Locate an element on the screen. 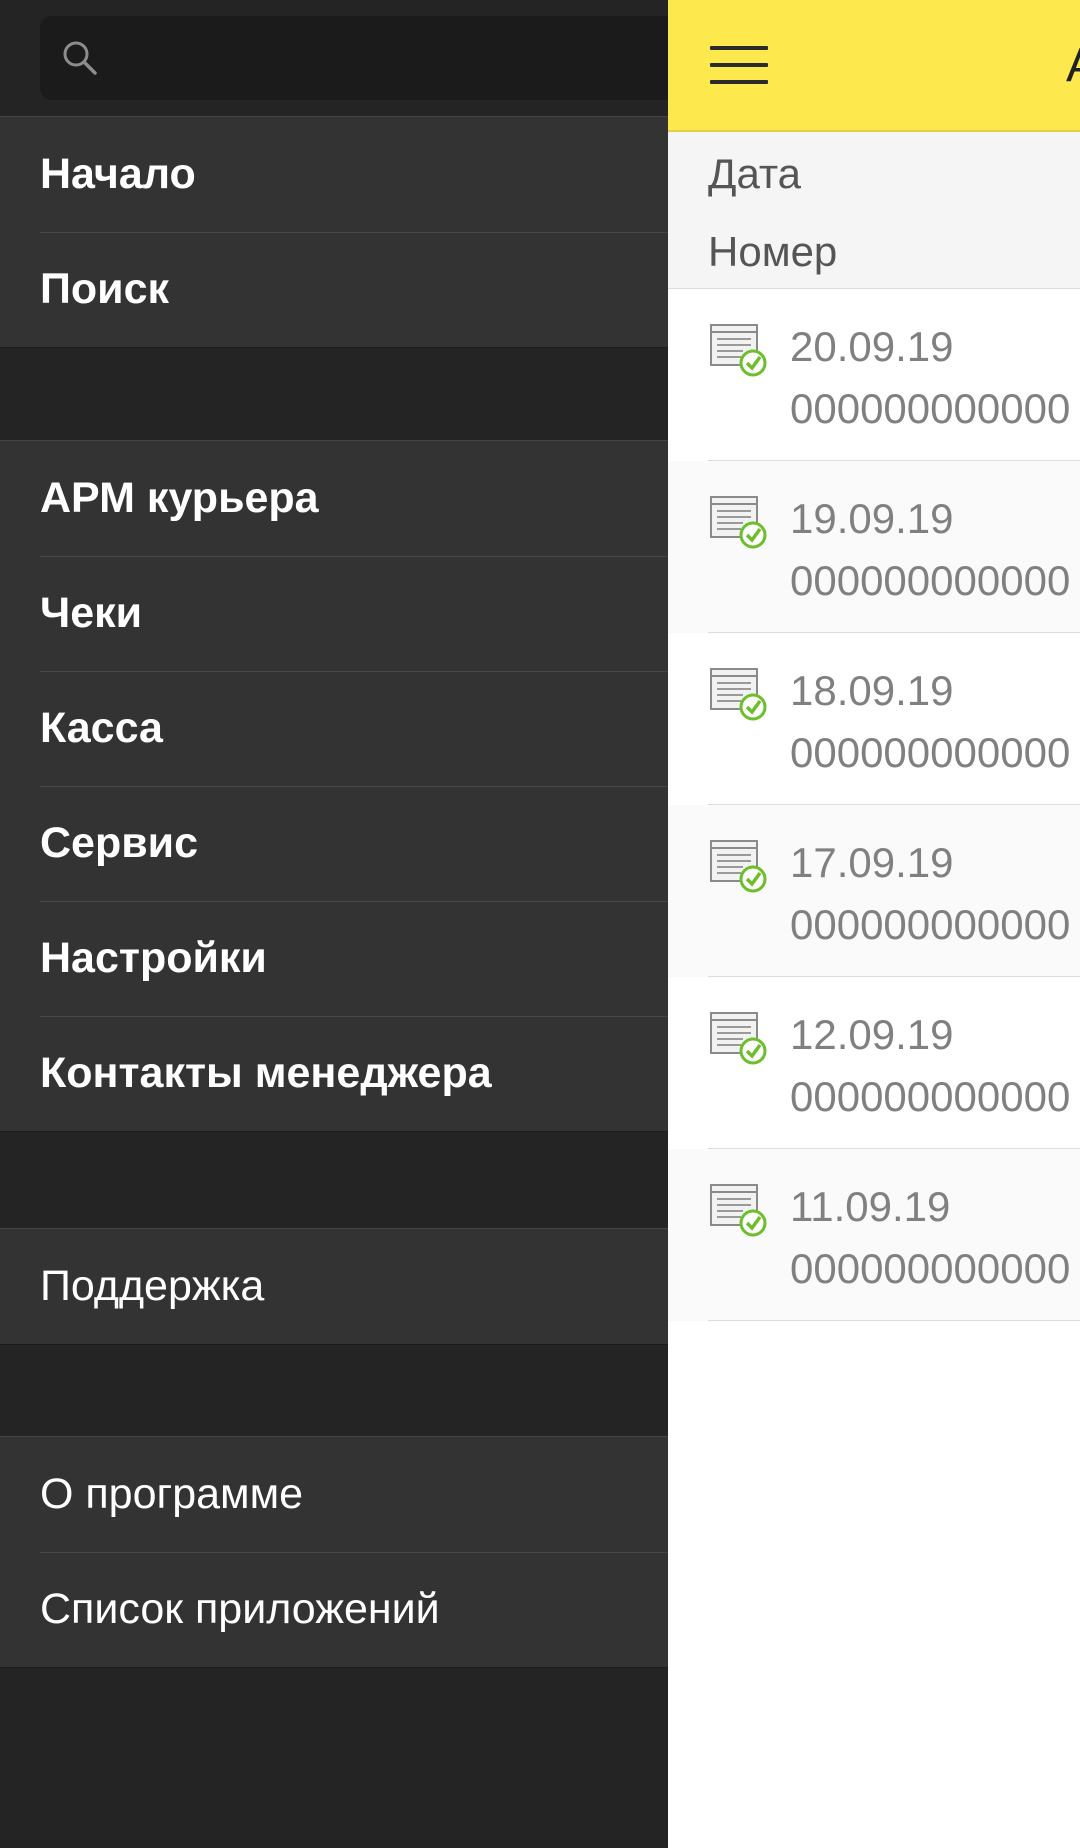 This screenshot has height=1848, width=1080. menu-item-label: Чеки is located at coordinates (91, 613).